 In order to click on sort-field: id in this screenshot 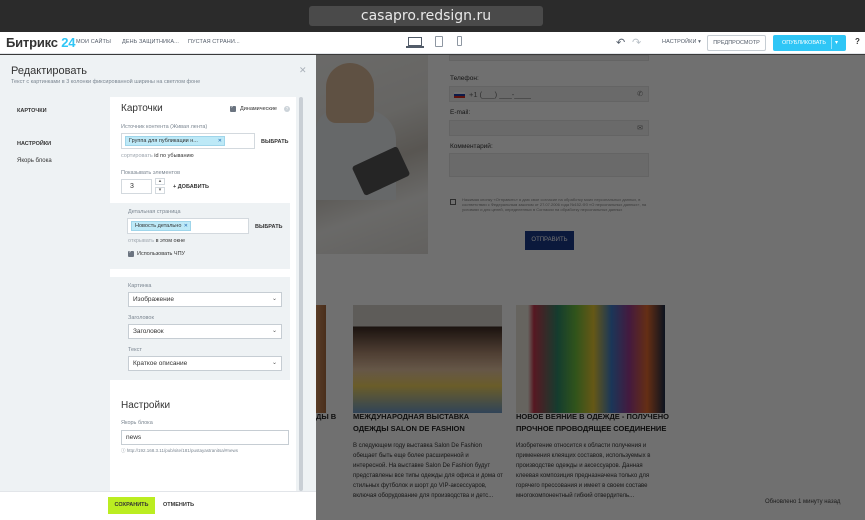, I will do `click(156, 156)`.